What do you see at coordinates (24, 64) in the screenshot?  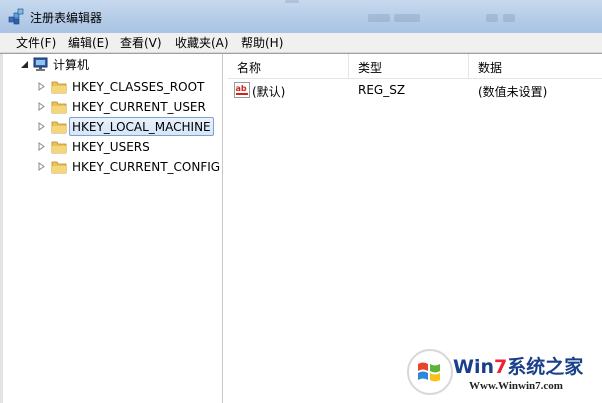 I see `collapse-arrow-icon` at bounding box center [24, 64].